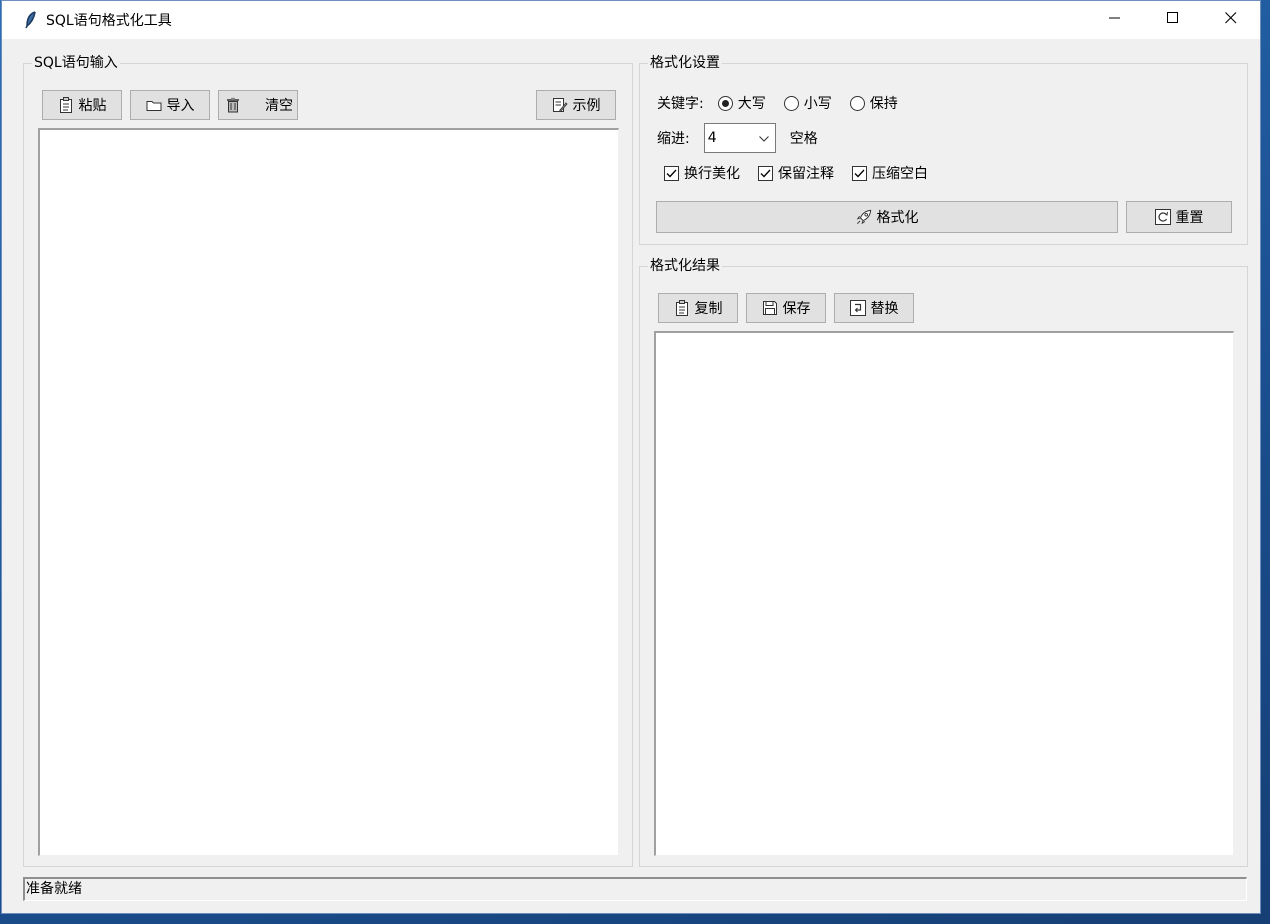  What do you see at coordinates (897, 218) in the screenshot?
I see `format-button-label: 格式化` at bounding box center [897, 218].